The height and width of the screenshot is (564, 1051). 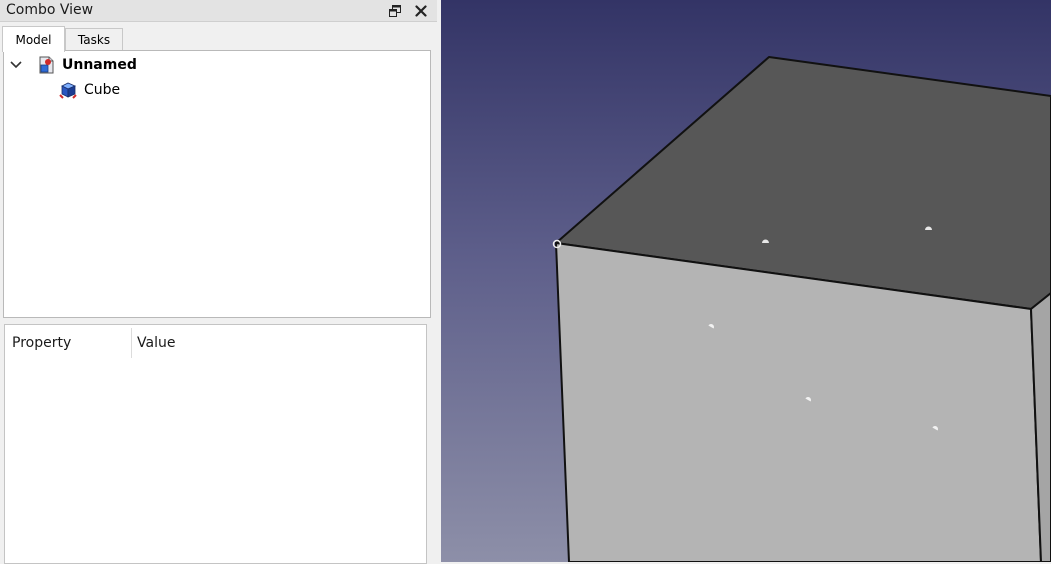 I want to click on combo-view-title-bar: Combo View, so click(x=218, y=11).